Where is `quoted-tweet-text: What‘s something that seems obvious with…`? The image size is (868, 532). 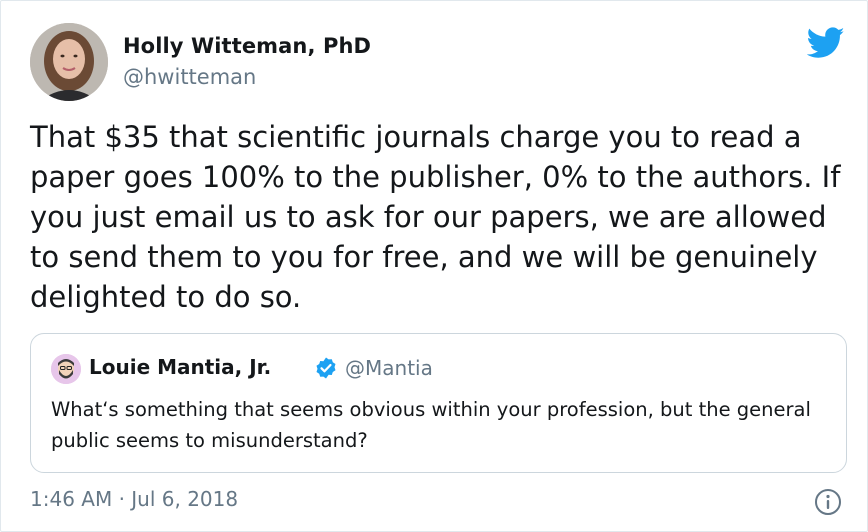
quoted-tweet-text: What‘s something that seems obvious with… is located at coordinates (431, 425).